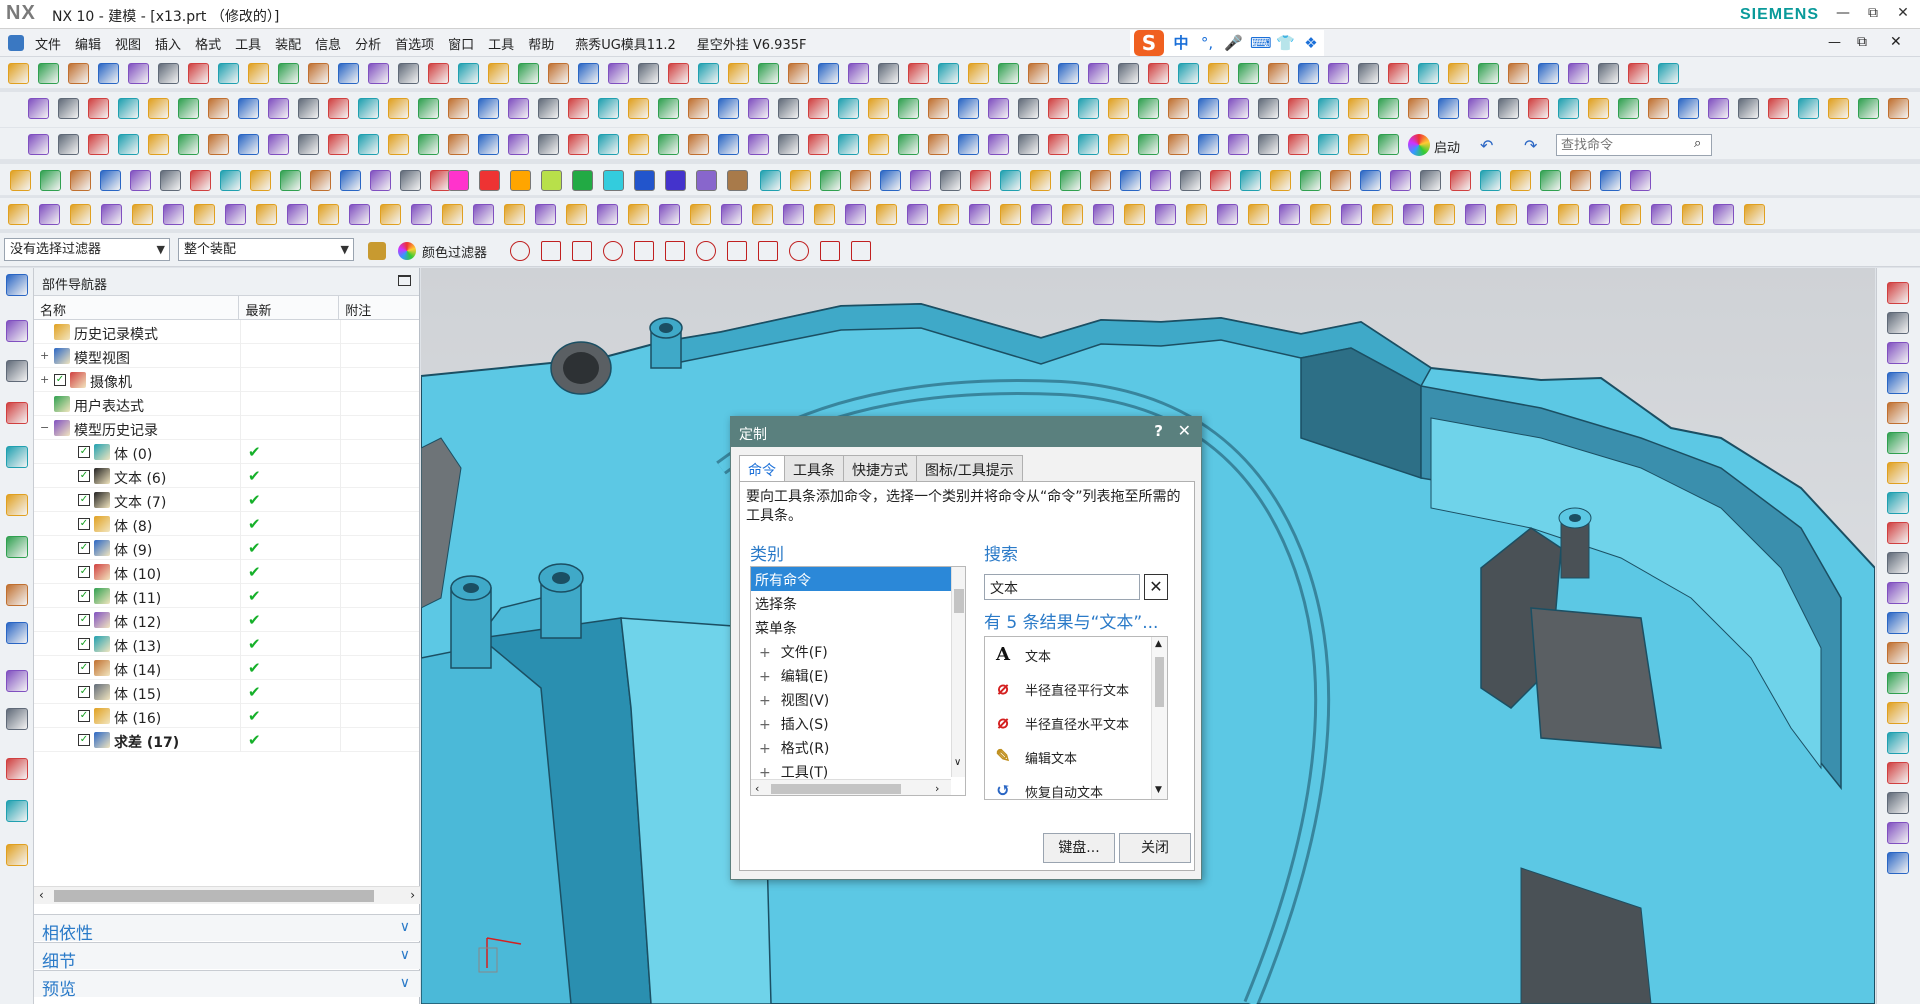 The height and width of the screenshot is (1004, 1920). Describe the element at coordinates (379, 307) in the screenshot. I see `column-notes: 附注` at that location.